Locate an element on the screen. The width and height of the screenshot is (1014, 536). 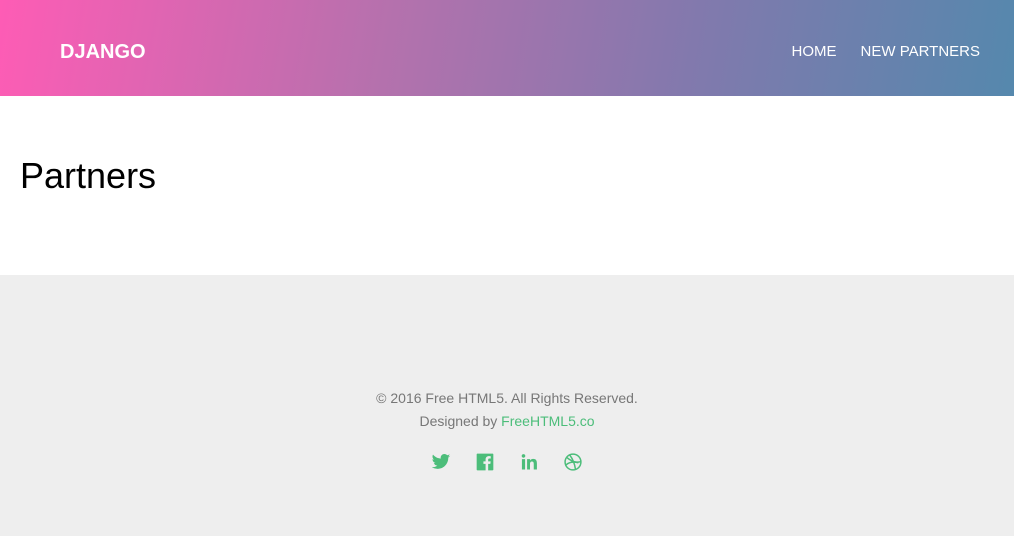
twitter-icon is located at coordinates (441, 462).